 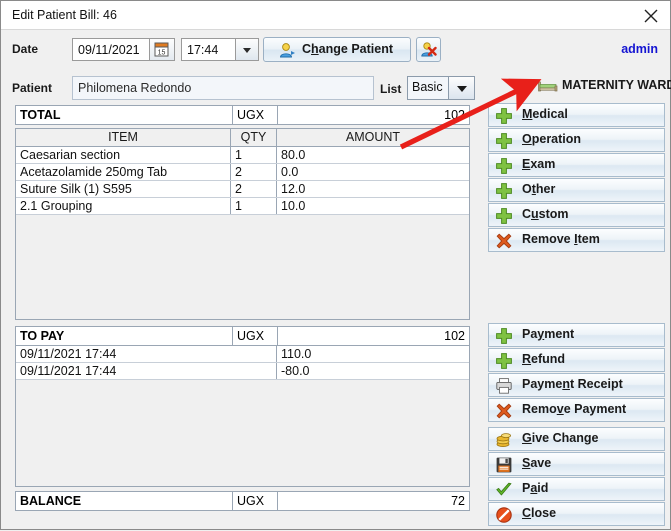 What do you see at coordinates (545, 114) in the screenshot?
I see `medical-label: Medical` at bounding box center [545, 114].